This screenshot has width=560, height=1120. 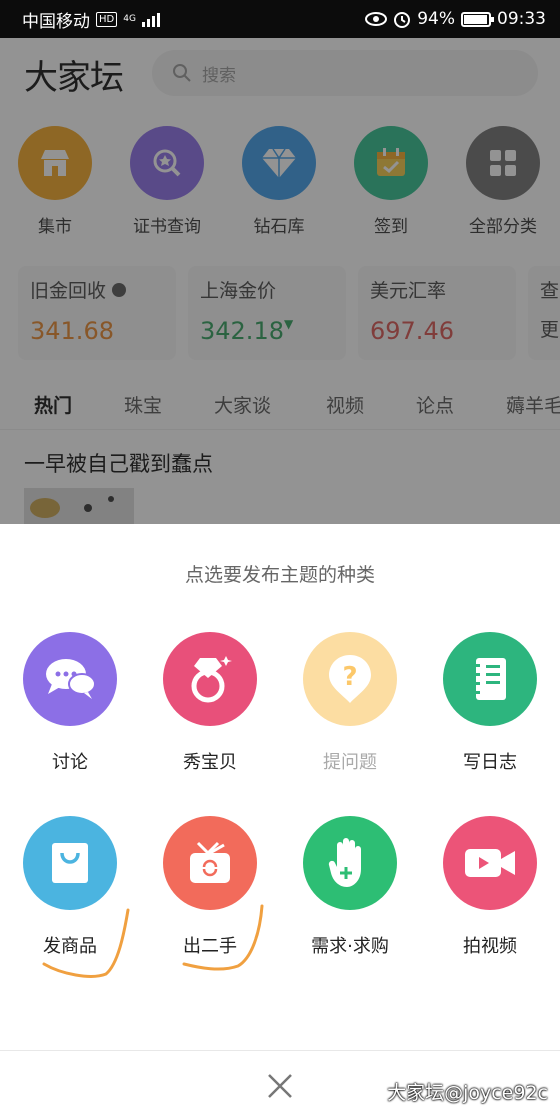 What do you see at coordinates (210, 762) in the screenshot?
I see `option-label: 秀宝贝` at bounding box center [210, 762].